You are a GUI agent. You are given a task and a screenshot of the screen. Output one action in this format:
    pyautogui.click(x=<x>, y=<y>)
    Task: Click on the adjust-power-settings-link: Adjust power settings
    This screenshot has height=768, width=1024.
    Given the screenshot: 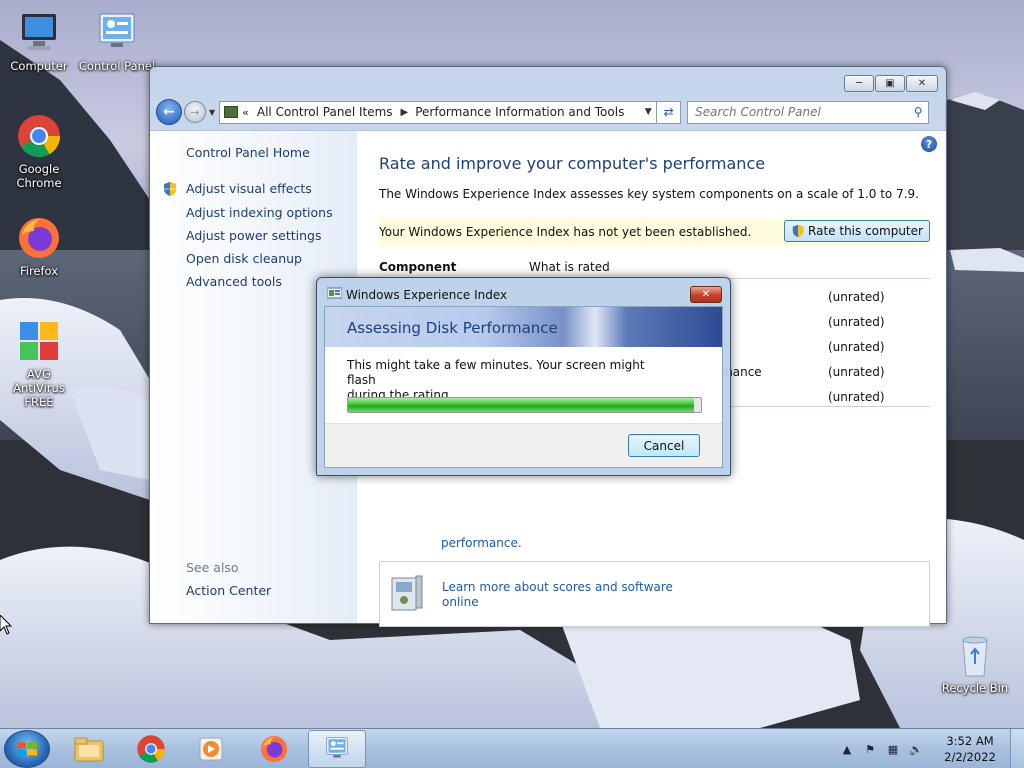 What is the action you would take?
    pyautogui.click(x=254, y=235)
    